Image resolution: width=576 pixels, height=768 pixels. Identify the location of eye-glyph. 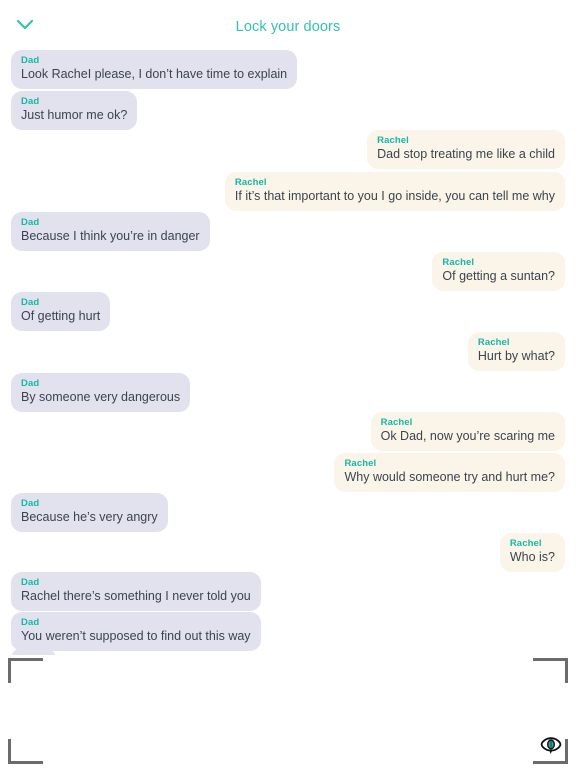
(551, 745).